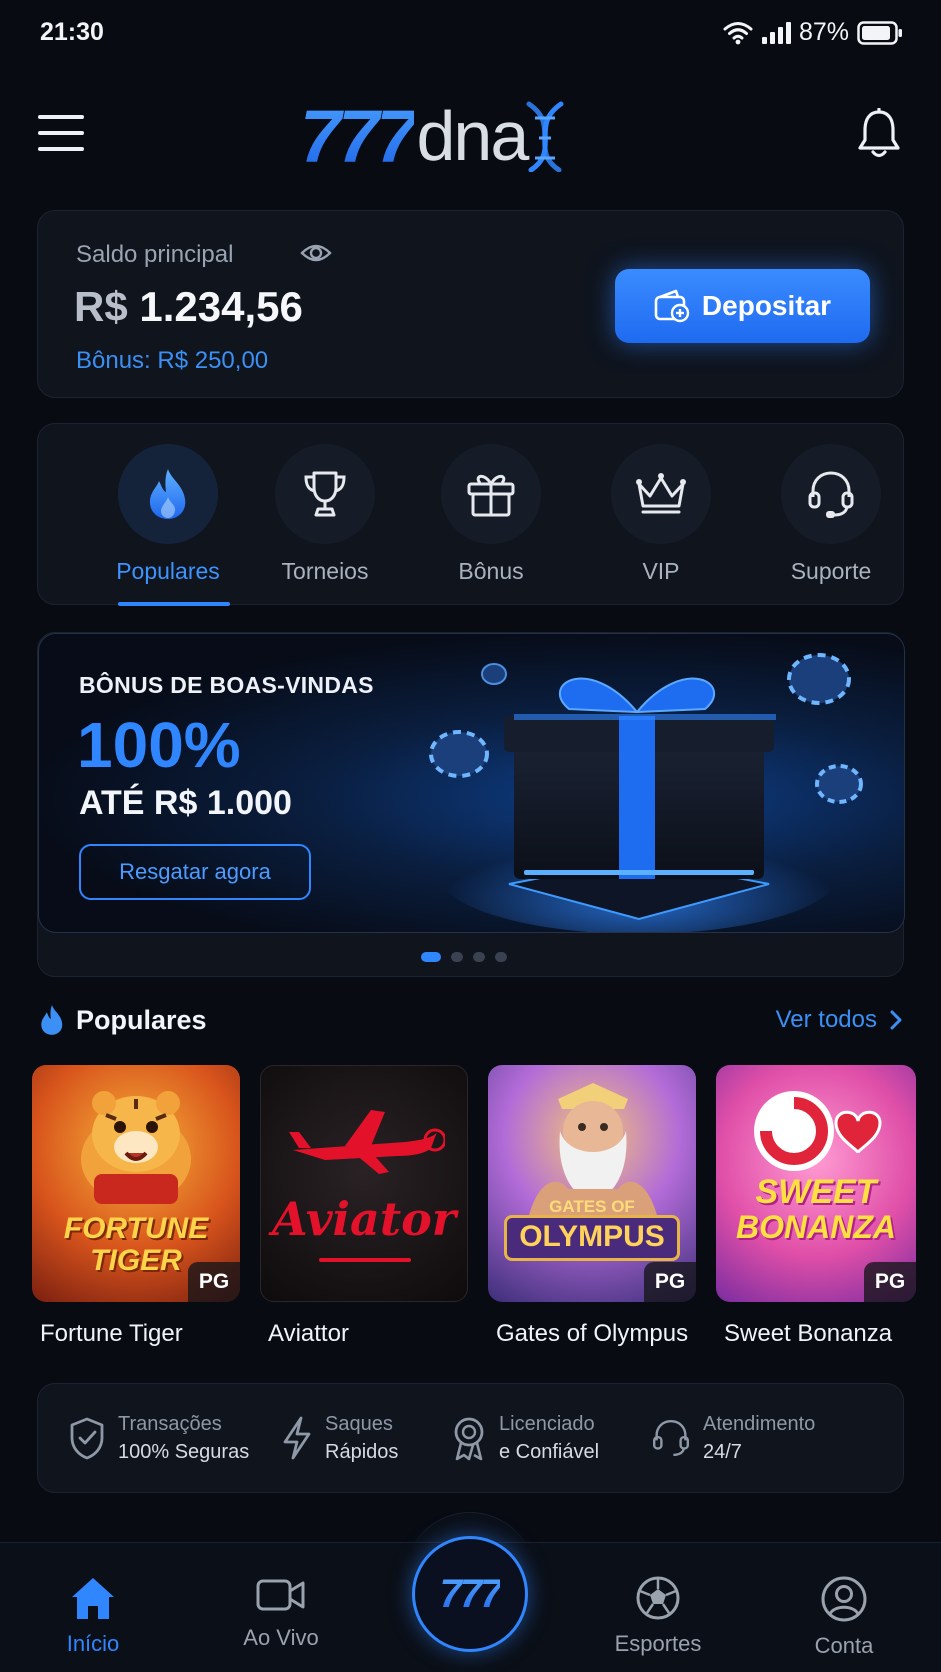 The width and height of the screenshot is (941, 1672). I want to click on nav-label: Conta, so click(844, 1645).